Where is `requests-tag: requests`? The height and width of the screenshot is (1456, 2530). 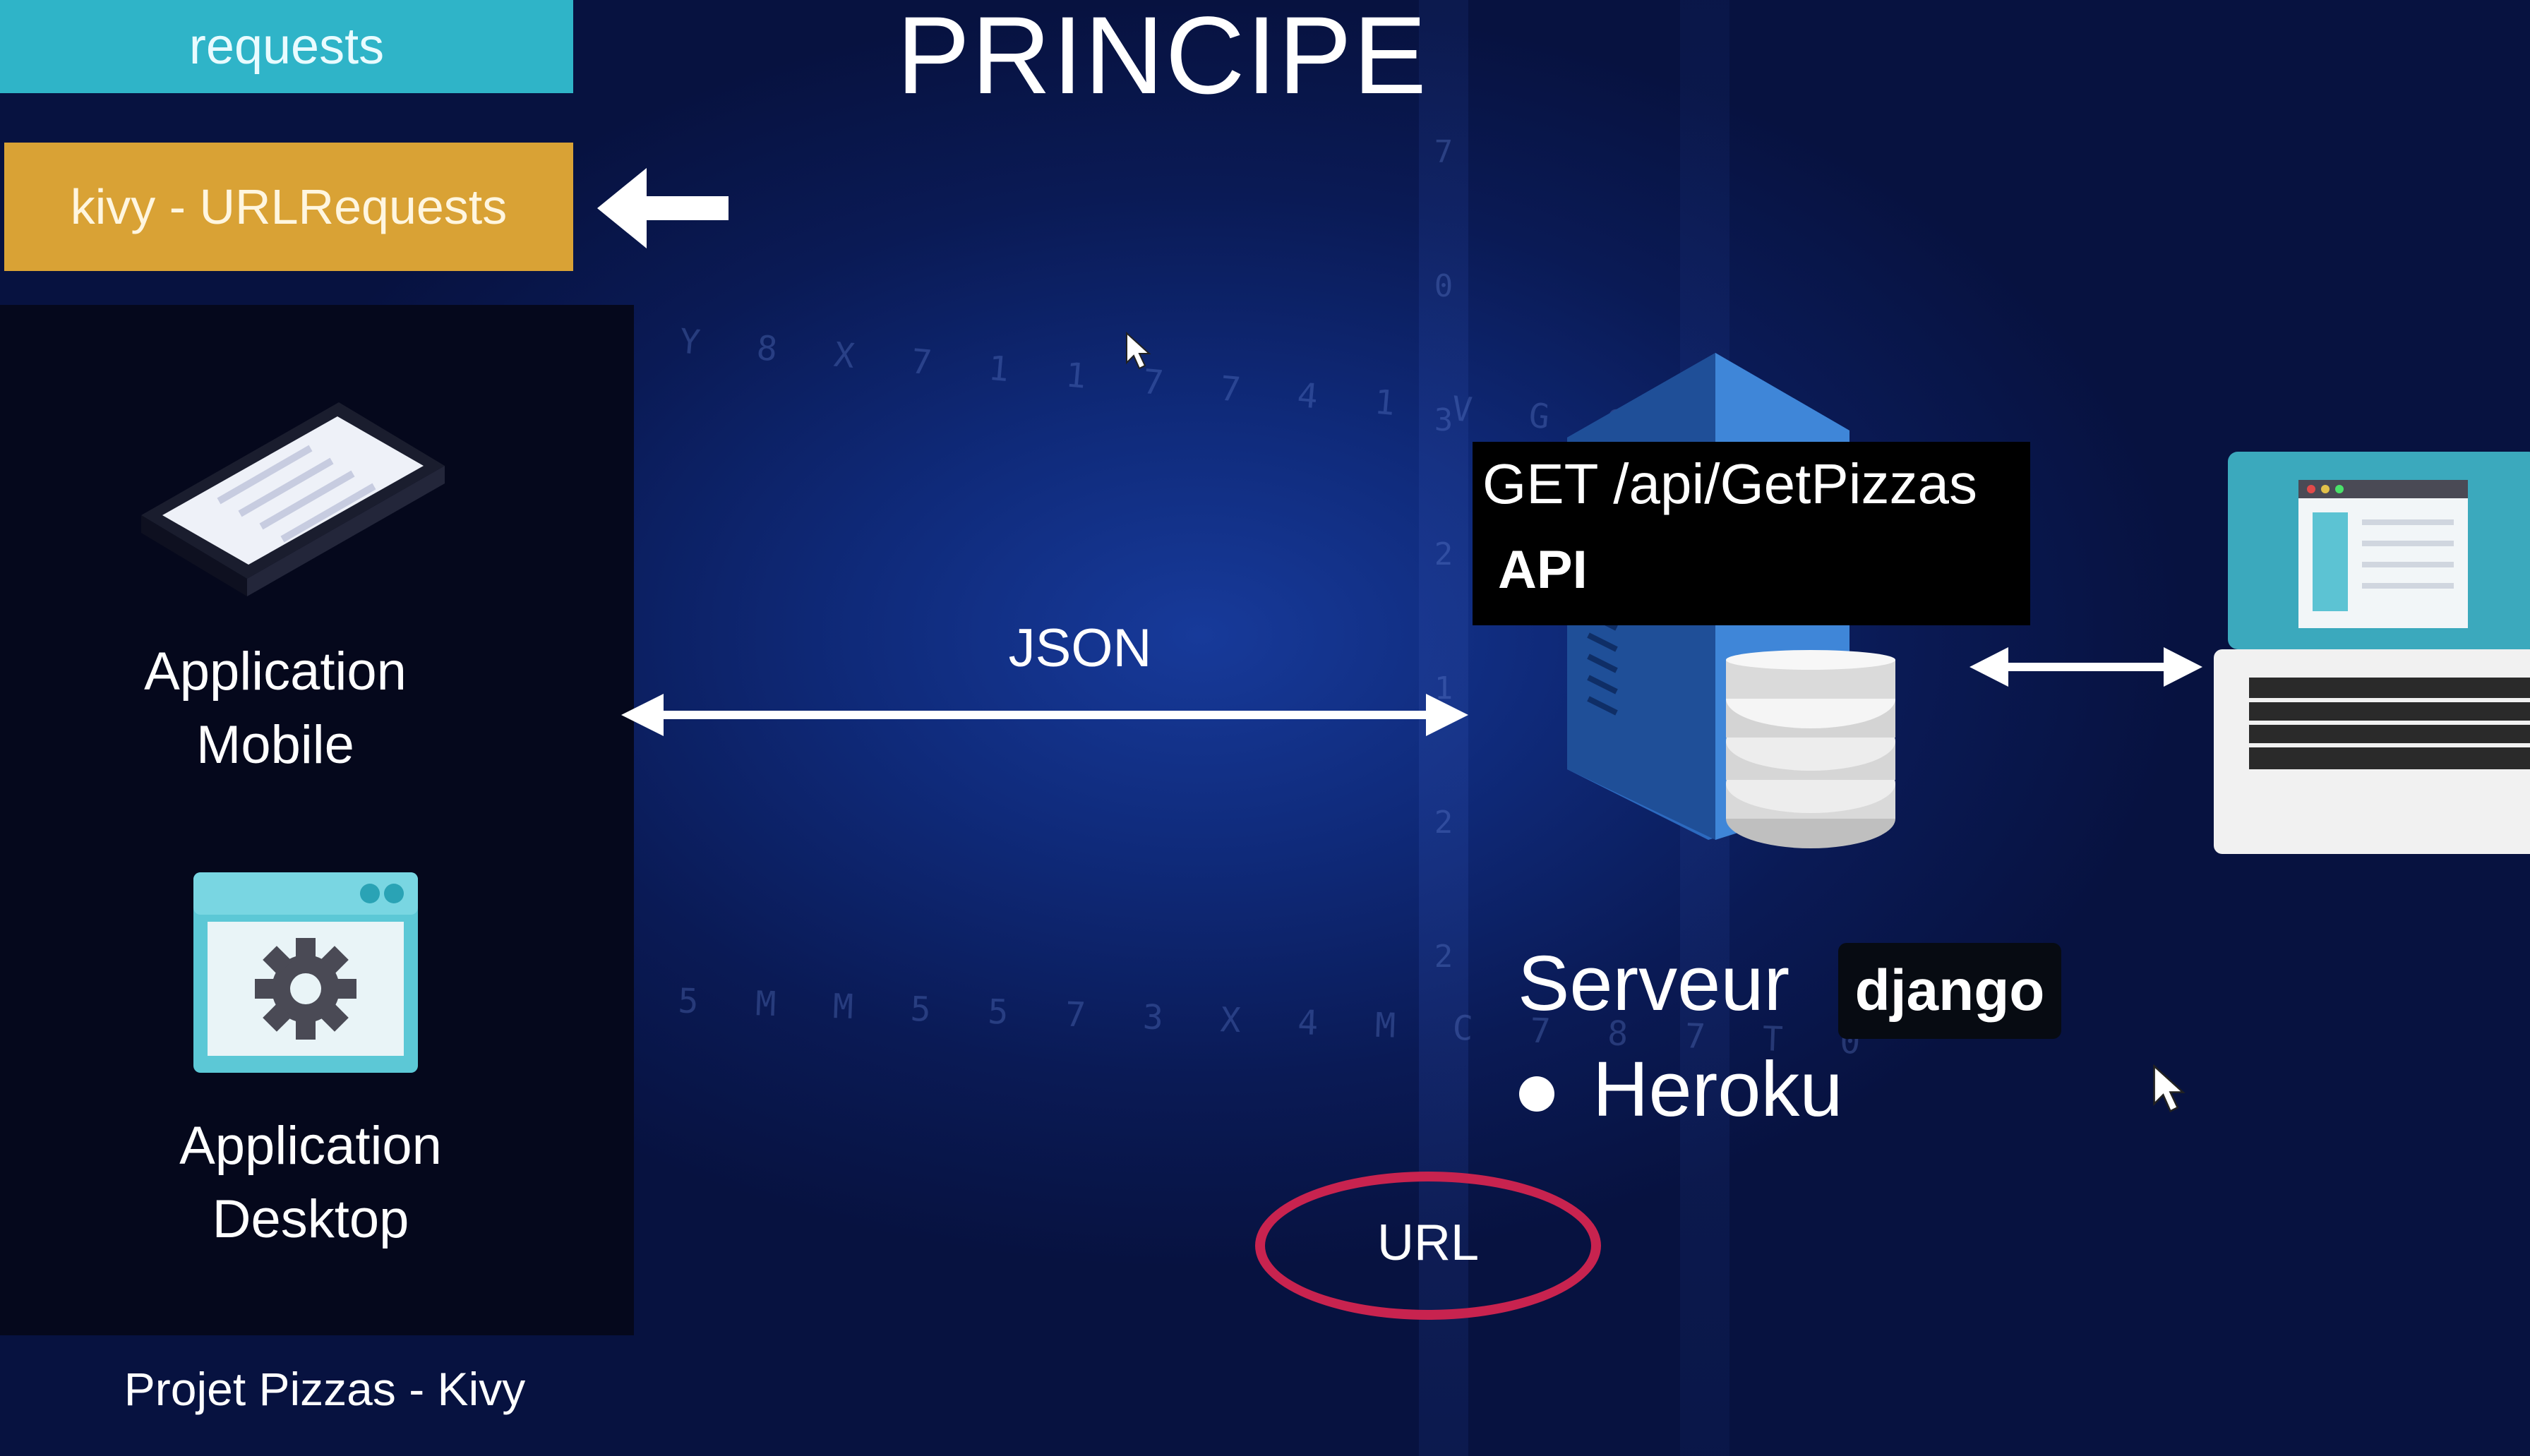
requests-tag: requests is located at coordinates (286, 46).